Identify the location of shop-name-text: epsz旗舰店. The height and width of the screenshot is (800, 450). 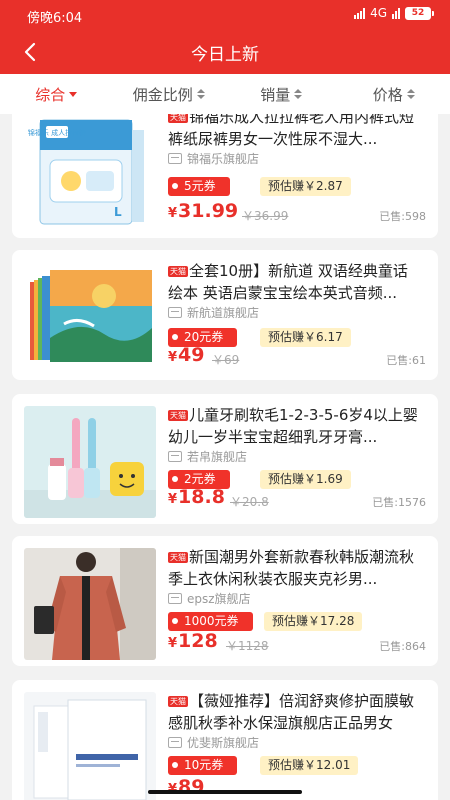
(219, 599).